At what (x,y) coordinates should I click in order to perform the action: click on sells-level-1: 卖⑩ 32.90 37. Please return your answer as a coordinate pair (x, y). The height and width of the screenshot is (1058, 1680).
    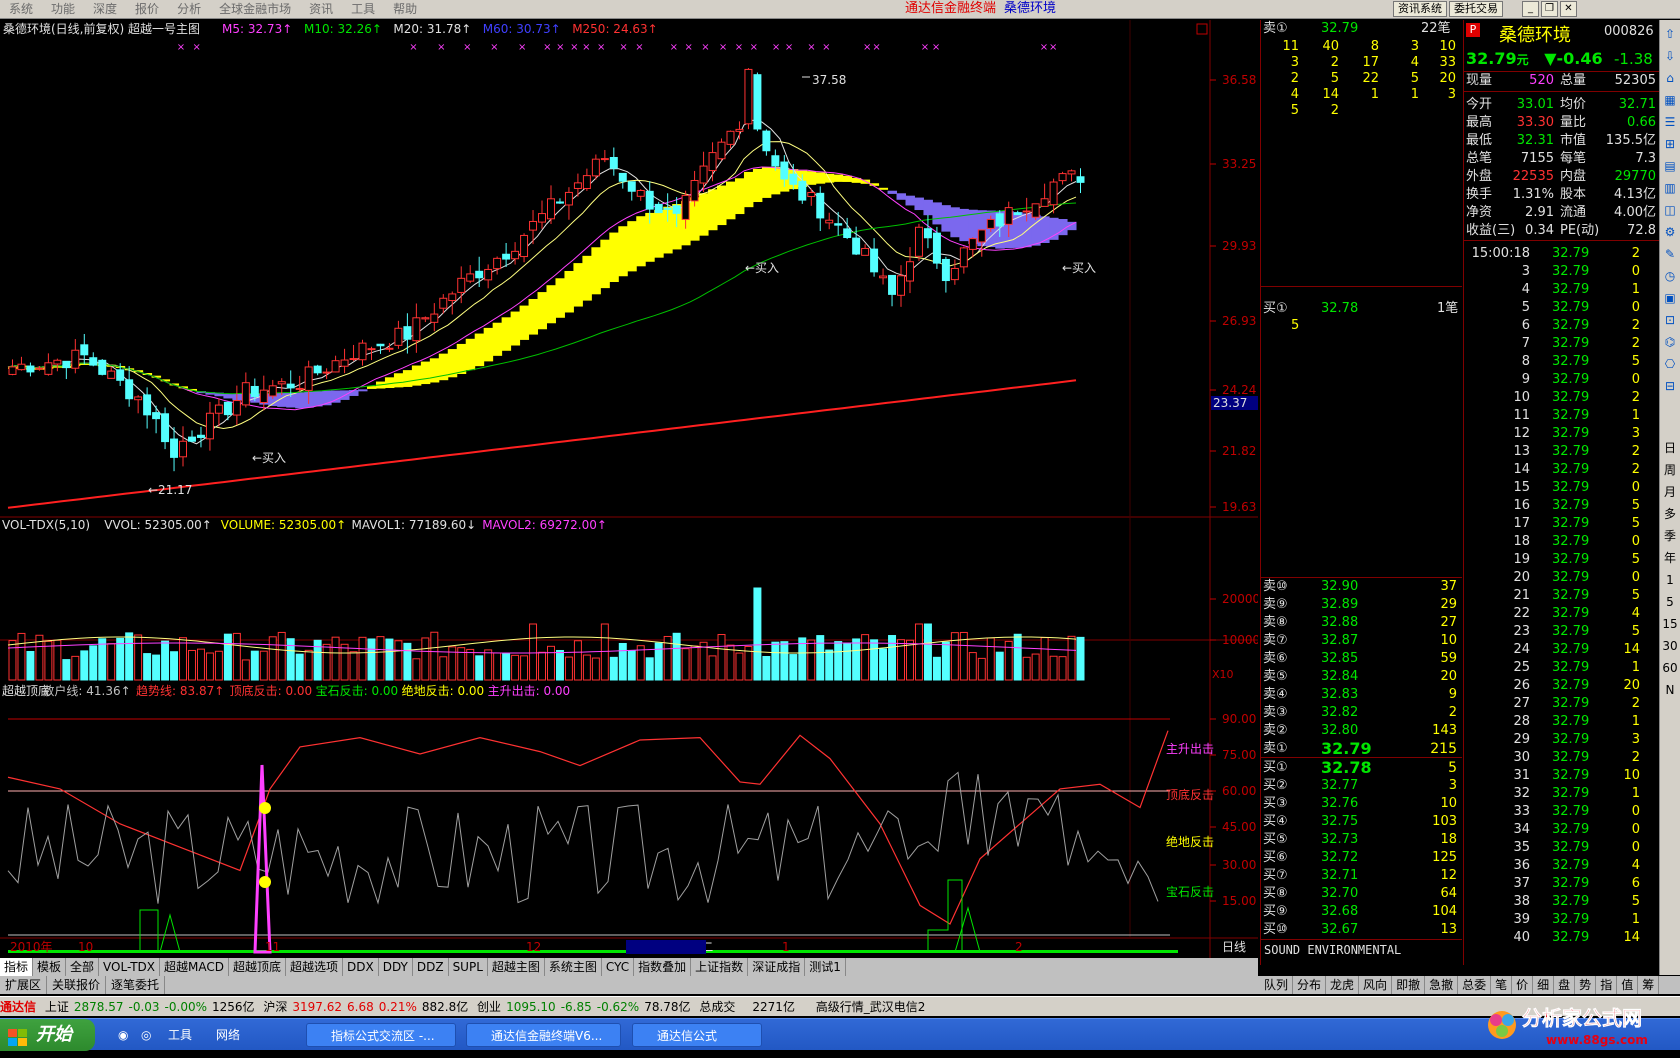
    Looking at the image, I should click on (1361, 587).